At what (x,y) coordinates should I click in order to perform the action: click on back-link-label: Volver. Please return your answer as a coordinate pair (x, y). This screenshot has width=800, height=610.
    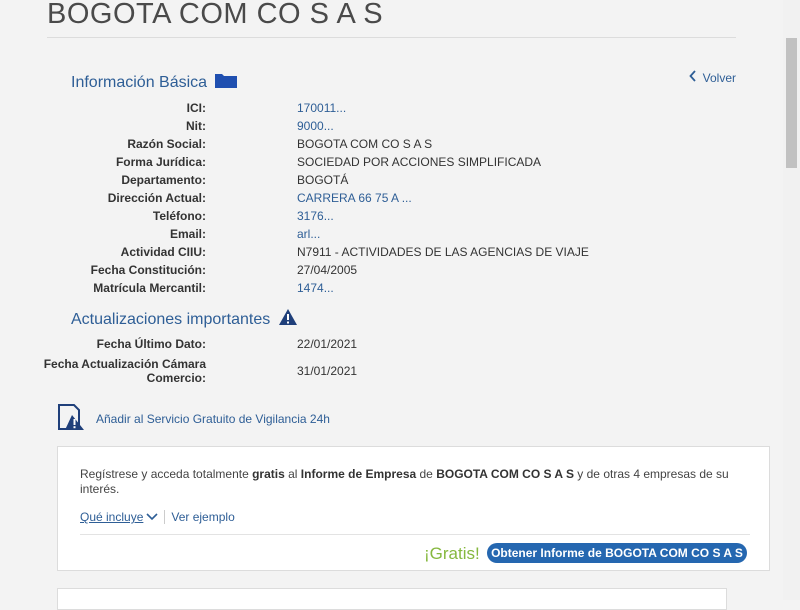
    Looking at the image, I should click on (719, 77).